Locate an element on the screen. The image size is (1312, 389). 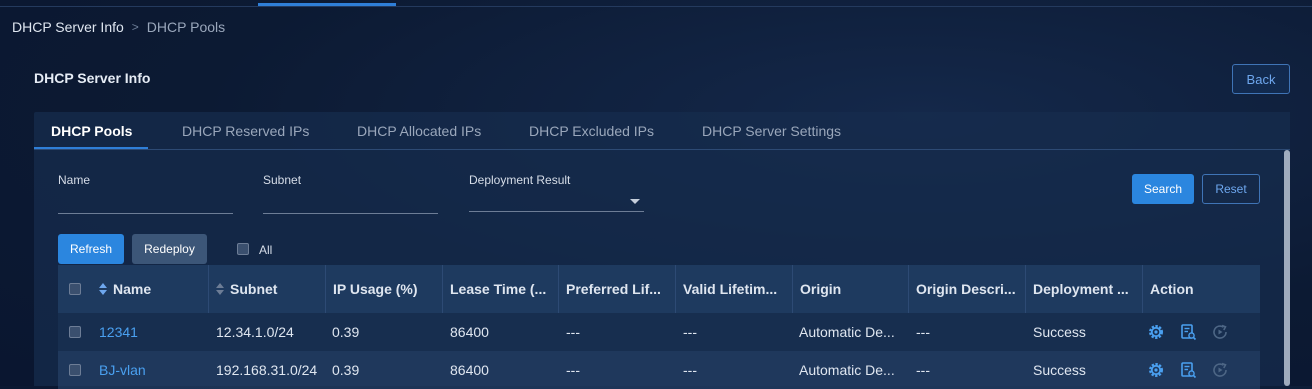
tab-dhcp-allocated-ips: DHCP Allocated IPs is located at coordinates (419, 131).